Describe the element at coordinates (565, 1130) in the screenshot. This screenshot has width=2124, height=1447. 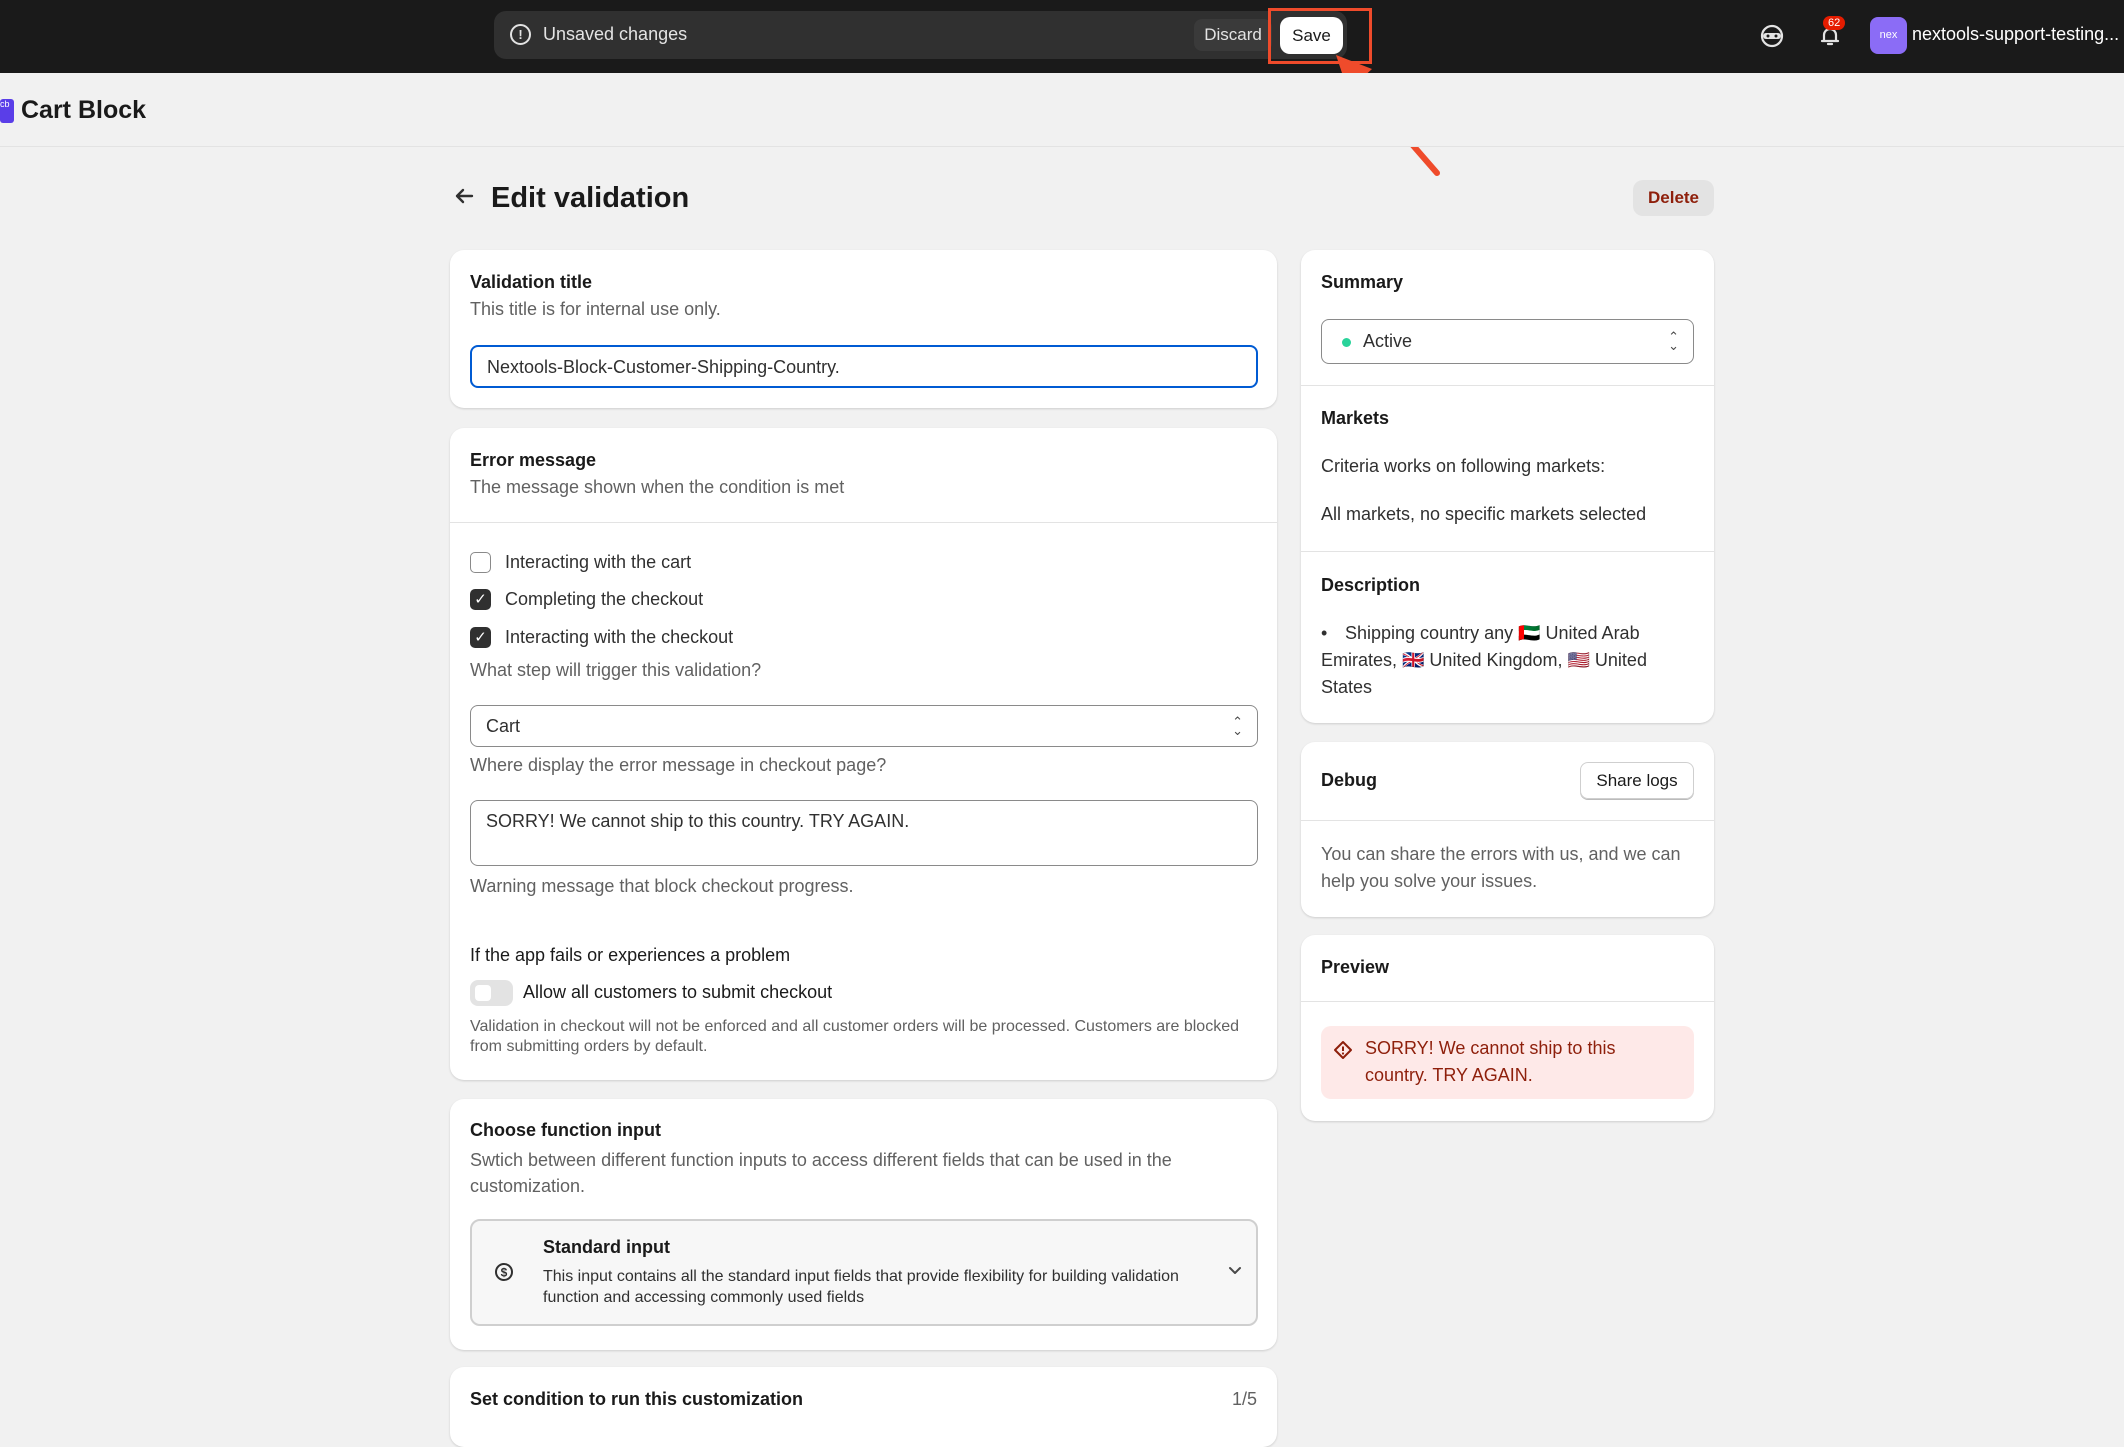
I see `function-input-heading: Choose function input` at that location.